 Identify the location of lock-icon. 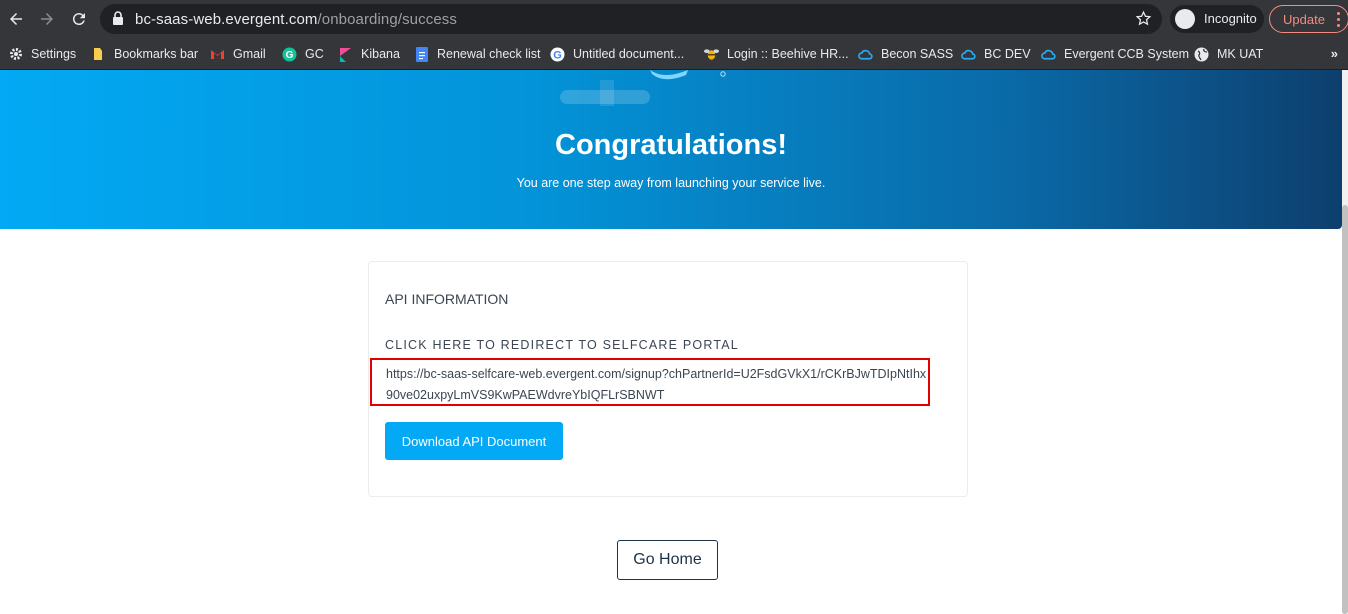
(118, 18).